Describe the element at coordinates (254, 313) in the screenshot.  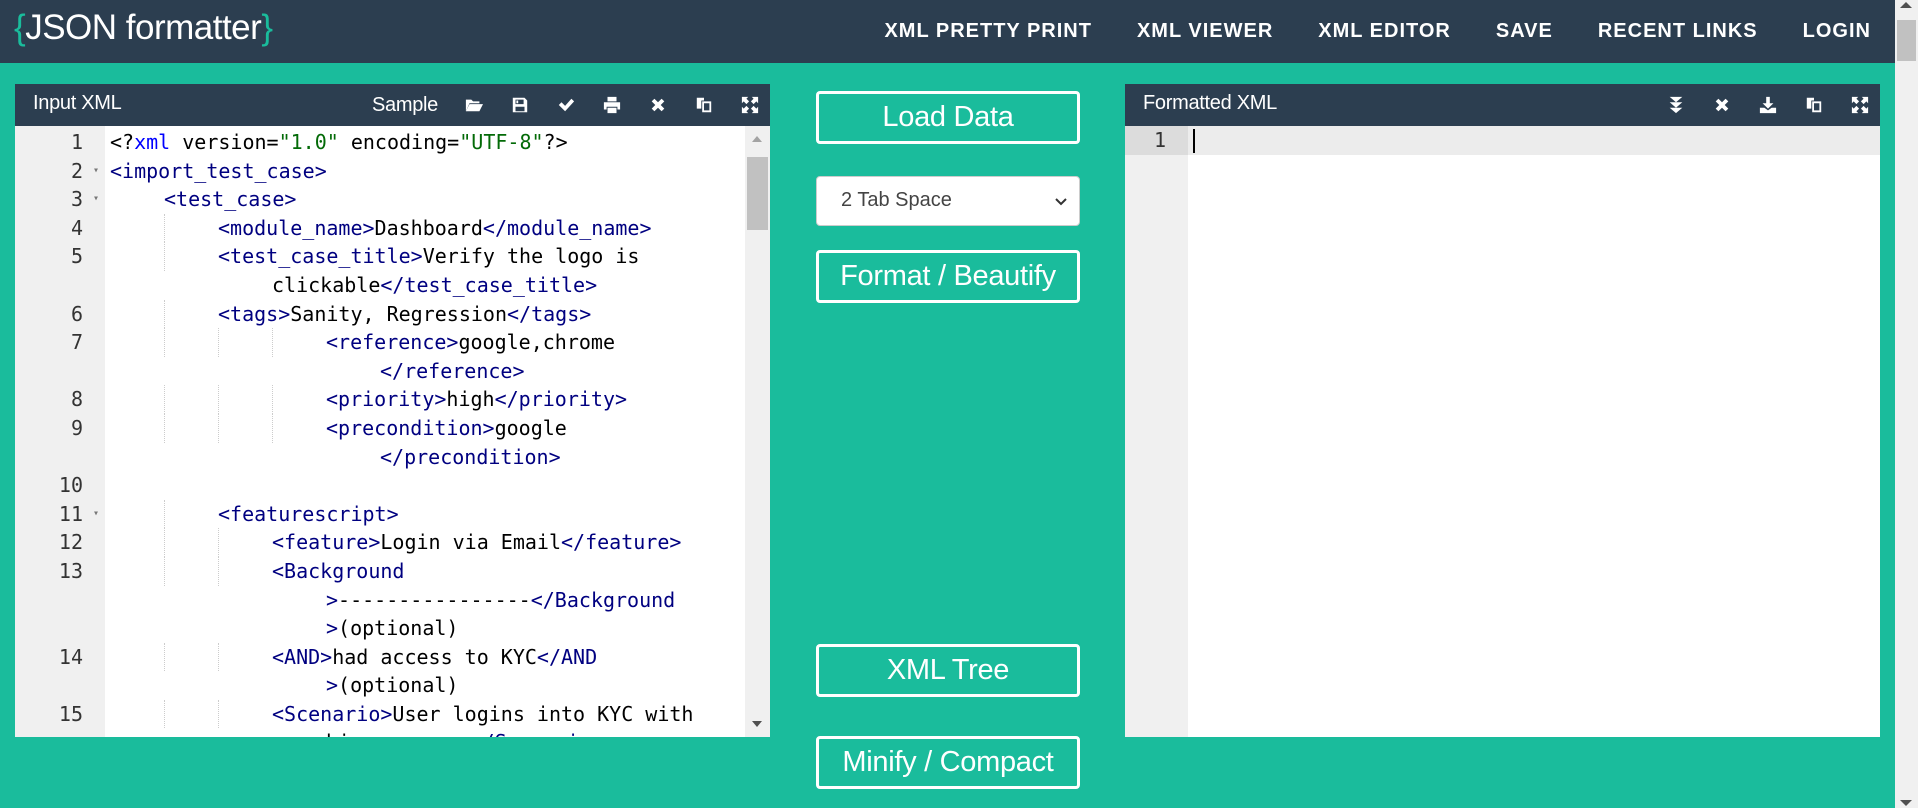
I see `xml-tag: <tags>` at that location.